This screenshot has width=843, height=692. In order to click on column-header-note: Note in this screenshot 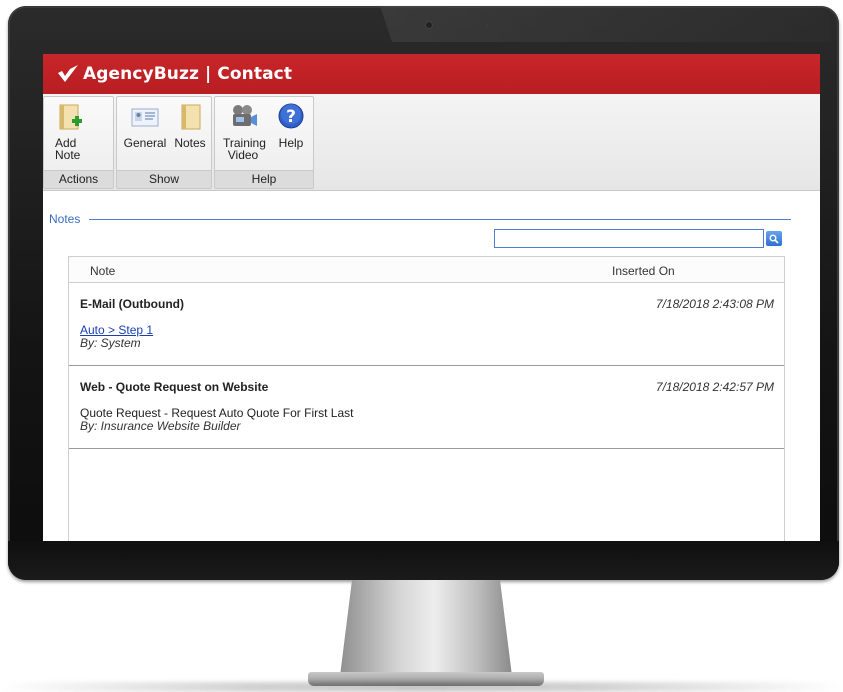, I will do `click(102, 271)`.